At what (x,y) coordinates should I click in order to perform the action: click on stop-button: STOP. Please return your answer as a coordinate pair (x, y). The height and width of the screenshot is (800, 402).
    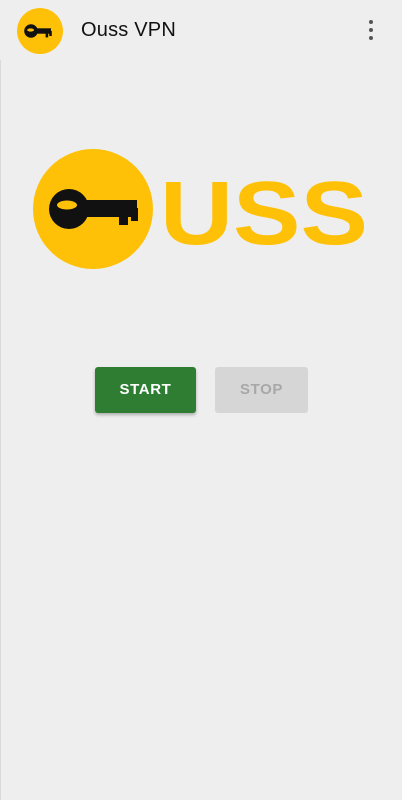
    Looking at the image, I should click on (261, 390).